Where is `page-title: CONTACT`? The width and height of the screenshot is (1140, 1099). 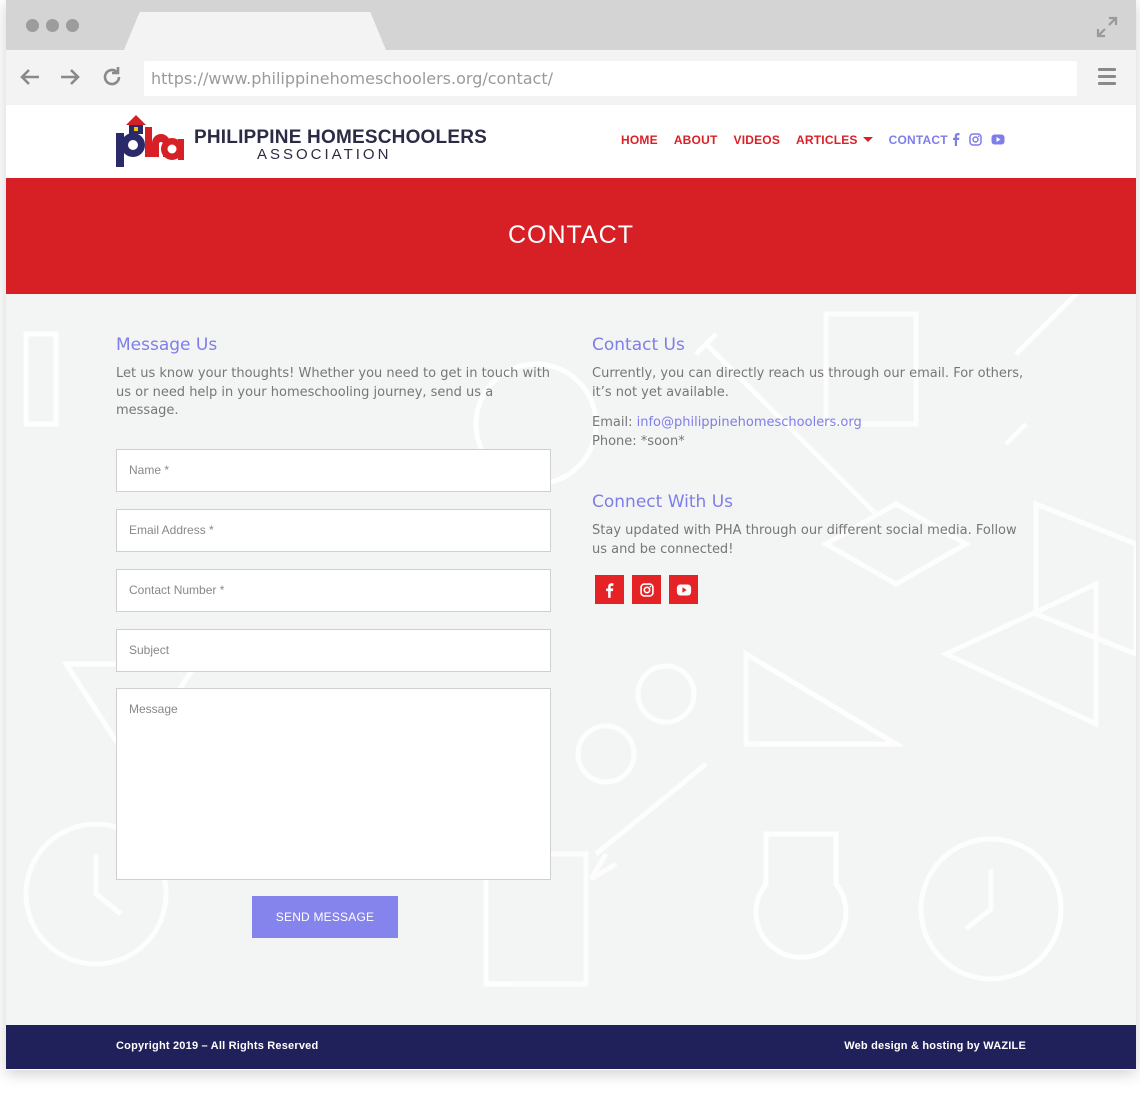
page-title: CONTACT is located at coordinates (571, 235).